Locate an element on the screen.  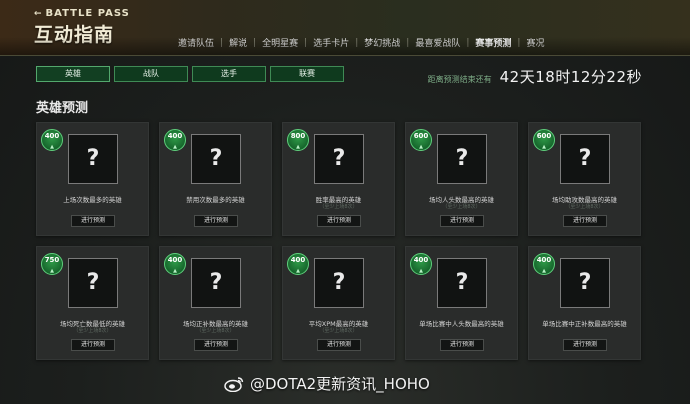
prediction-card: 600 ▲ ? 场均人头数最高的英雄 （至少上场8次） 进行预测 is located at coordinates (461, 179).